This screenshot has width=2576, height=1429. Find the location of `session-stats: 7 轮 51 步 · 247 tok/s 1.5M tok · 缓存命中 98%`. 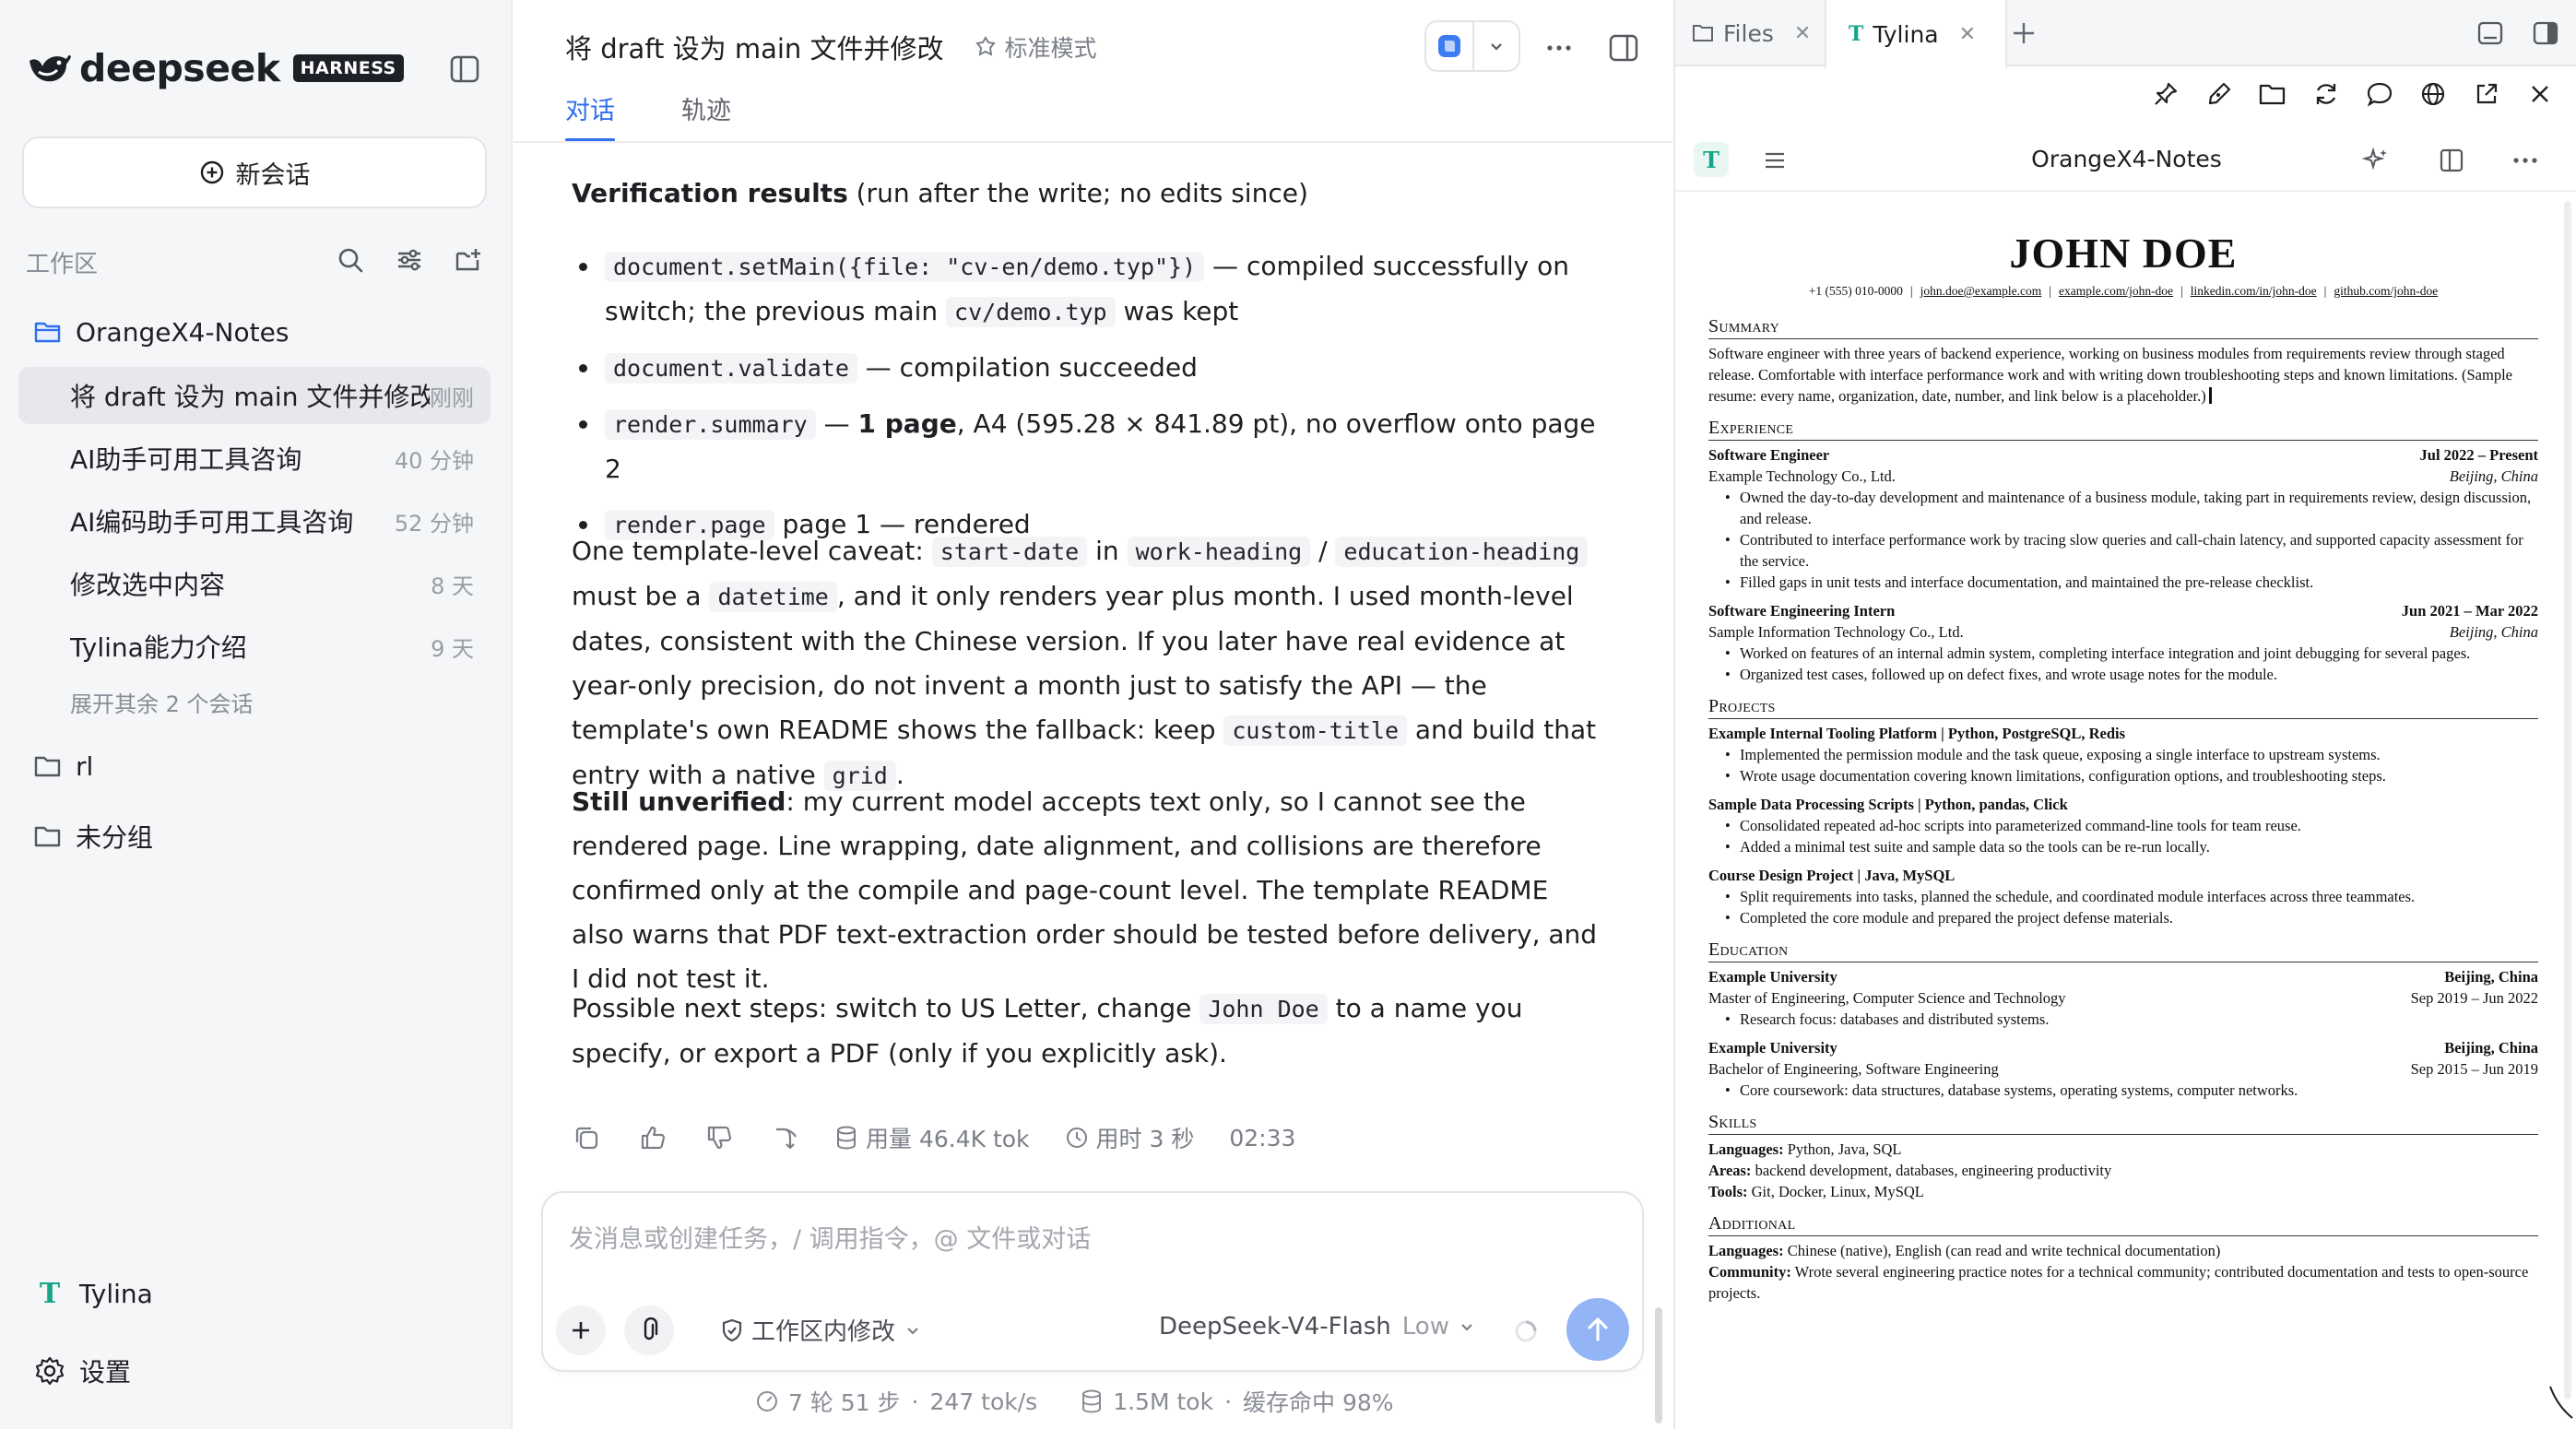

session-stats: 7 轮 51 步 · 247 tok/s 1.5M tok · 缓存命中 98% is located at coordinates (1074, 1401).